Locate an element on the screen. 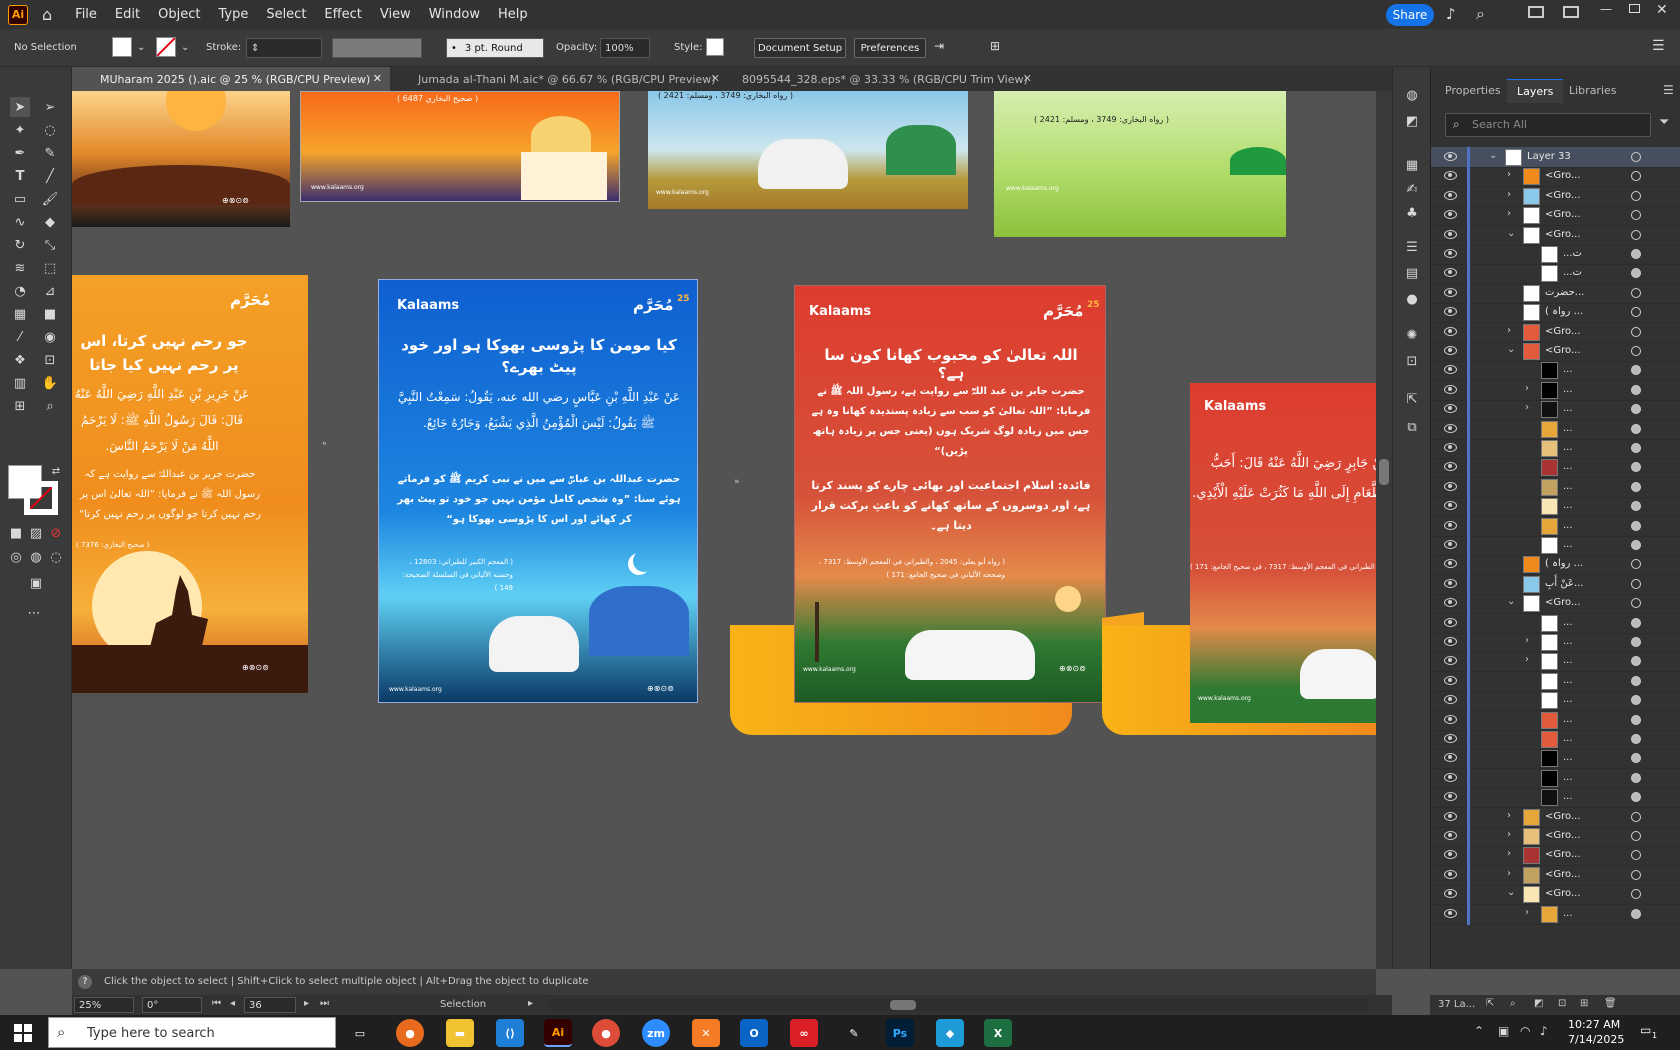 This screenshot has height=1050, width=1680. pen-tool-icon: ✒ is located at coordinates (20, 153).